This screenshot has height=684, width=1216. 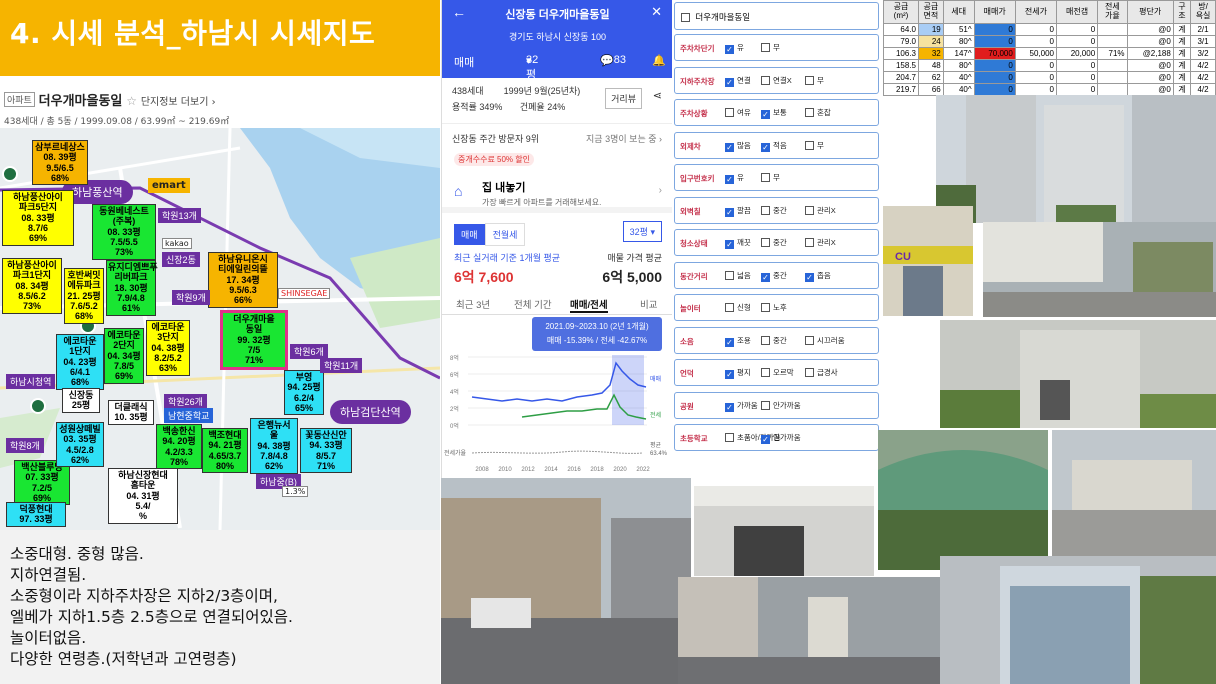 I want to click on checkbox-option: ✓ 깨끗, so click(x=738, y=243).